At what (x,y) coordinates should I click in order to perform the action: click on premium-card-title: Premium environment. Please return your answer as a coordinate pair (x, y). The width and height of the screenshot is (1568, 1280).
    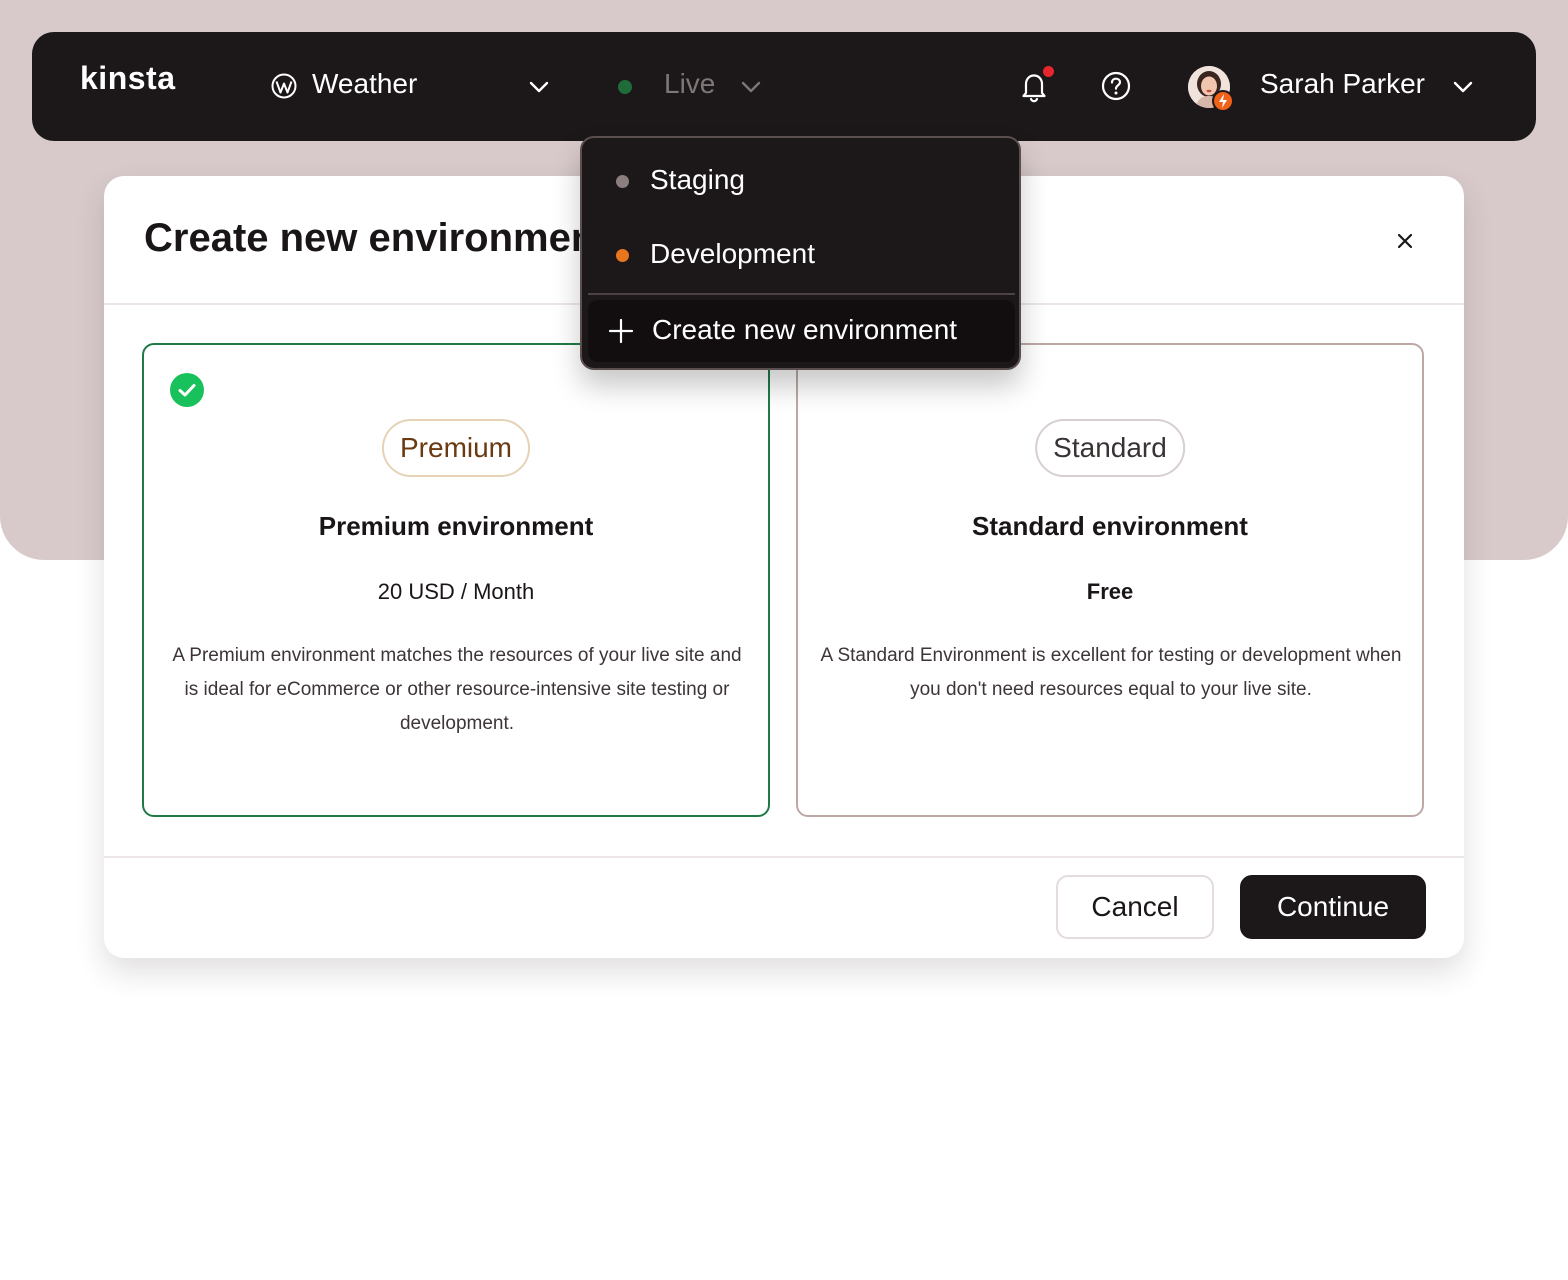
    Looking at the image, I should click on (456, 526).